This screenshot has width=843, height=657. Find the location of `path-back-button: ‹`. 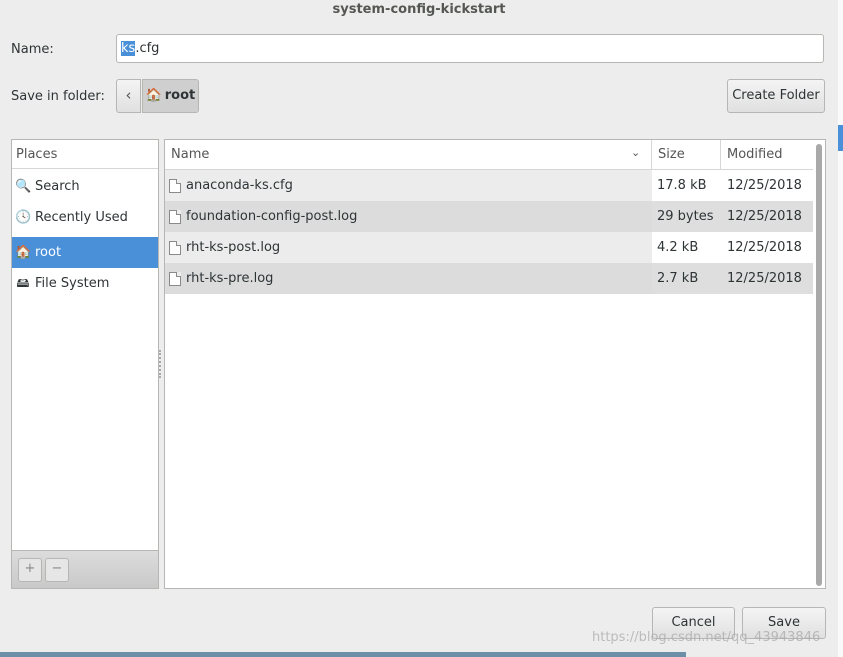

path-back-button: ‹ is located at coordinates (128, 96).